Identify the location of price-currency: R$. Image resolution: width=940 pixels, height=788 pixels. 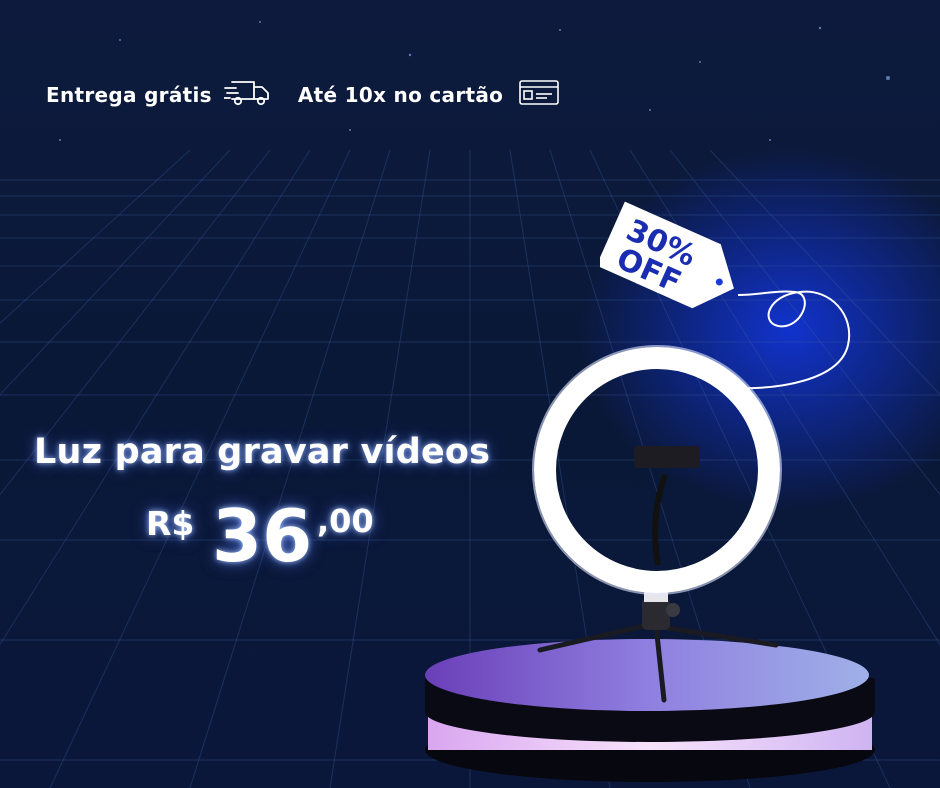
(170, 523).